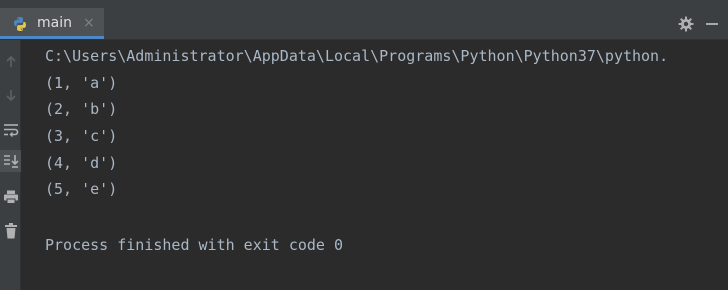 Image resolution: width=728 pixels, height=290 pixels. I want to click on run-tab-bar: main ×, so click(364, 24).